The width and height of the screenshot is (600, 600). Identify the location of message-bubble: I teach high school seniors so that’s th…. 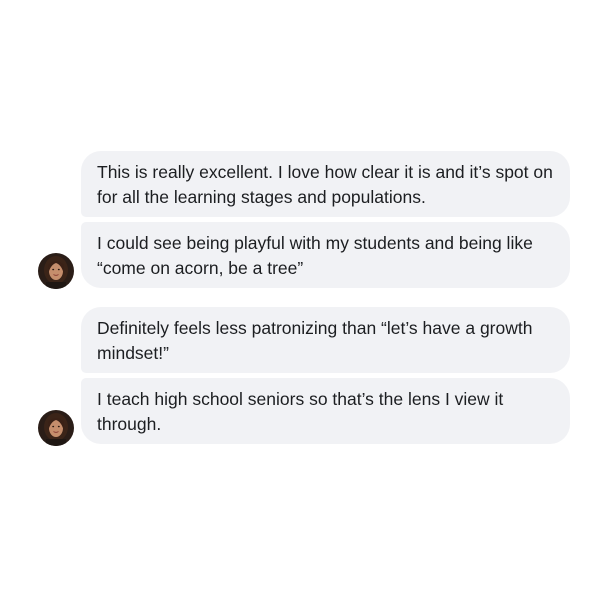
(325, 411).